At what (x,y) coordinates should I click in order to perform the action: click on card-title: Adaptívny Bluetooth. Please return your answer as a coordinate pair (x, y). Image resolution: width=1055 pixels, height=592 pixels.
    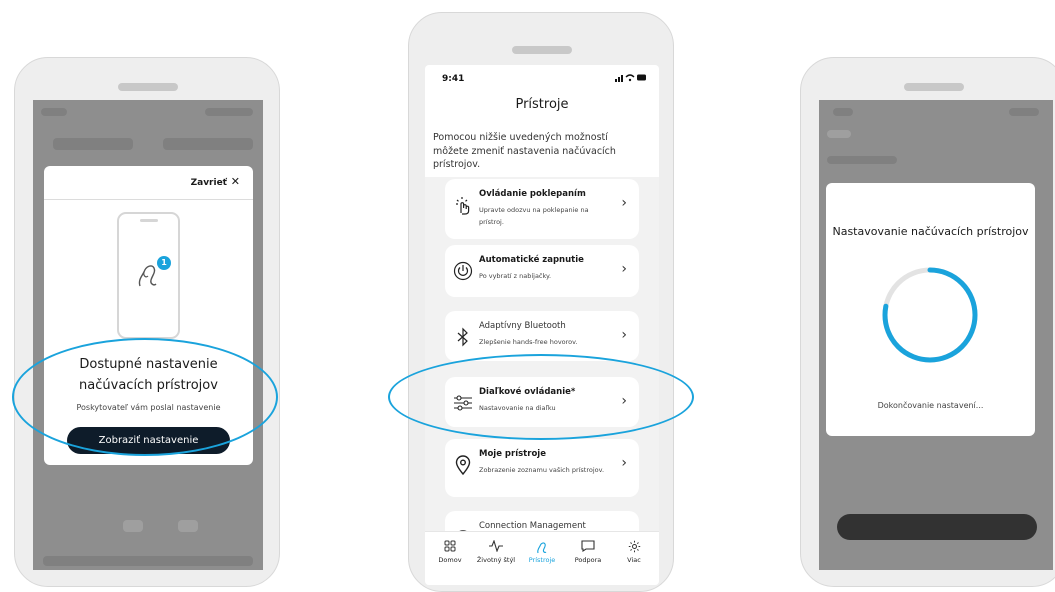
    Looking at the image, I should click on (522, 326).